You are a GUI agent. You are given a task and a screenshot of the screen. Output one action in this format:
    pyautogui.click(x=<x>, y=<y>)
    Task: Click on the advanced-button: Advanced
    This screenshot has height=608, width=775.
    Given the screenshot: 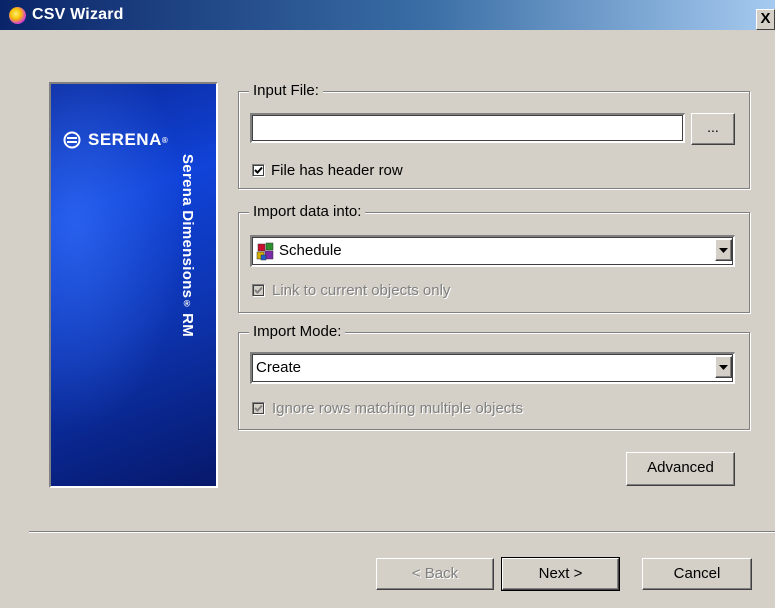 What is the action you would take?
    pyautogui.click(x=680, y=469)
    